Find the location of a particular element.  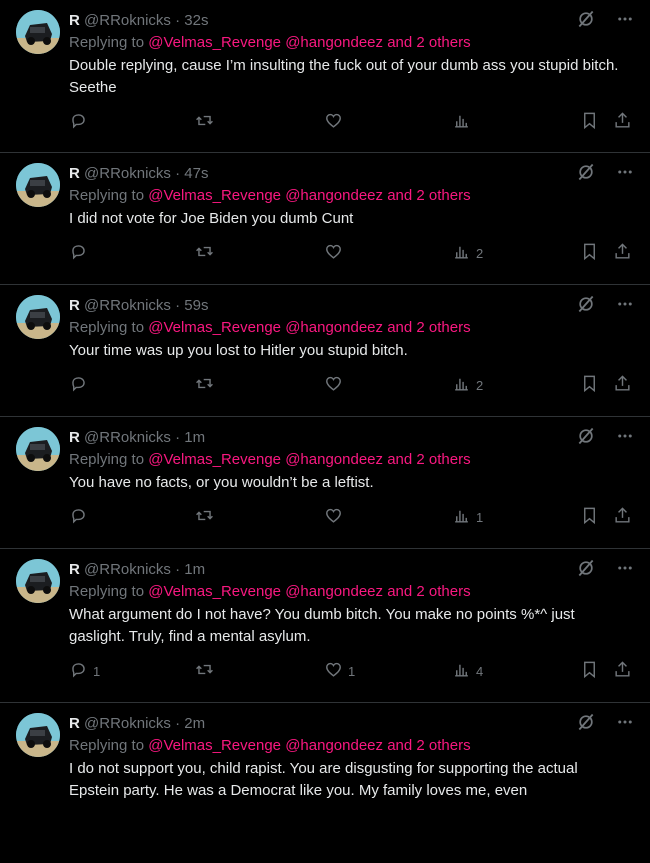

heart-icon is located at coordinates (333, 385).